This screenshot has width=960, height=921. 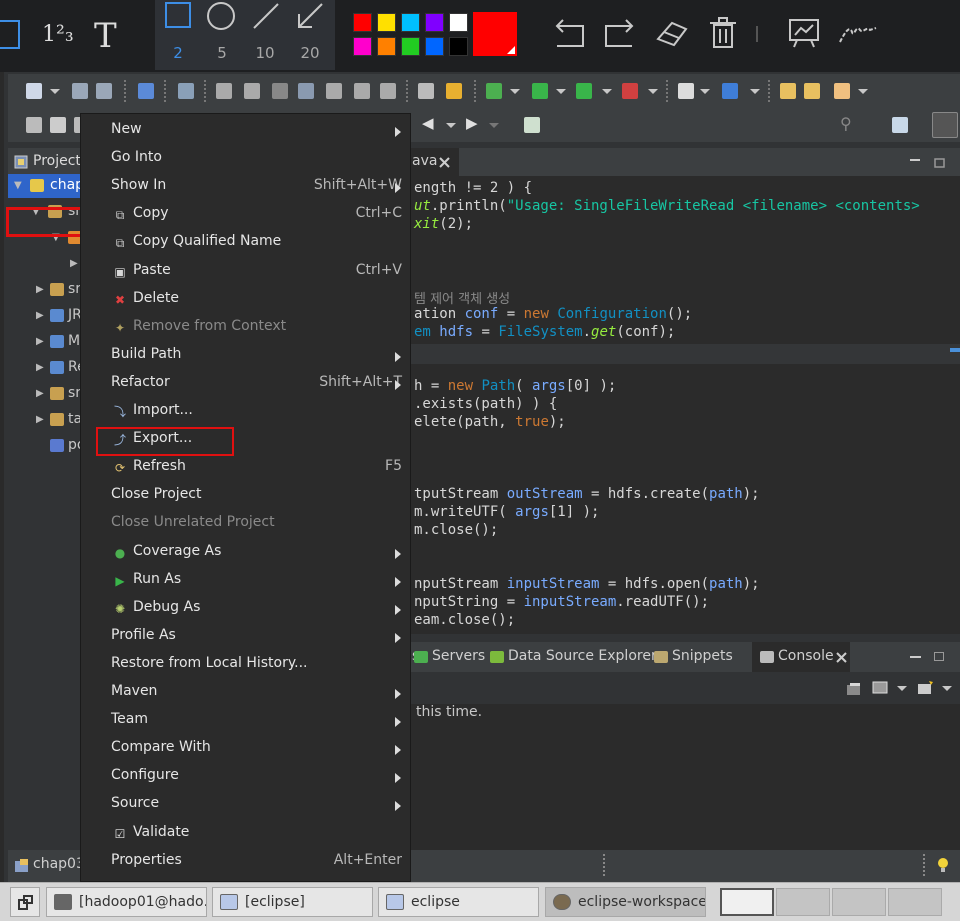 I want to click on step-into-icon, so click(x=334, y=91).